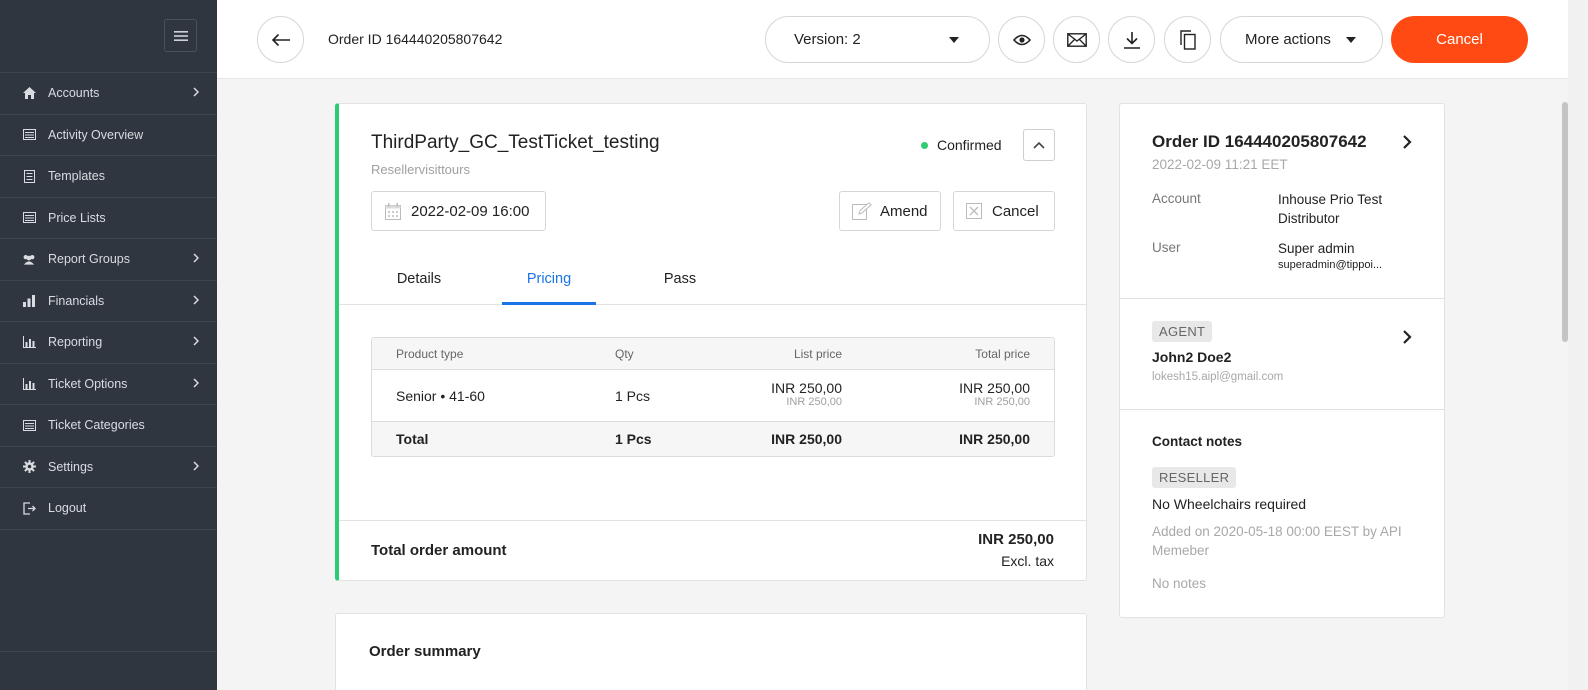  Describe the element at coordinates (29, 93) in the screenshot. I see `home-icon` at that location.